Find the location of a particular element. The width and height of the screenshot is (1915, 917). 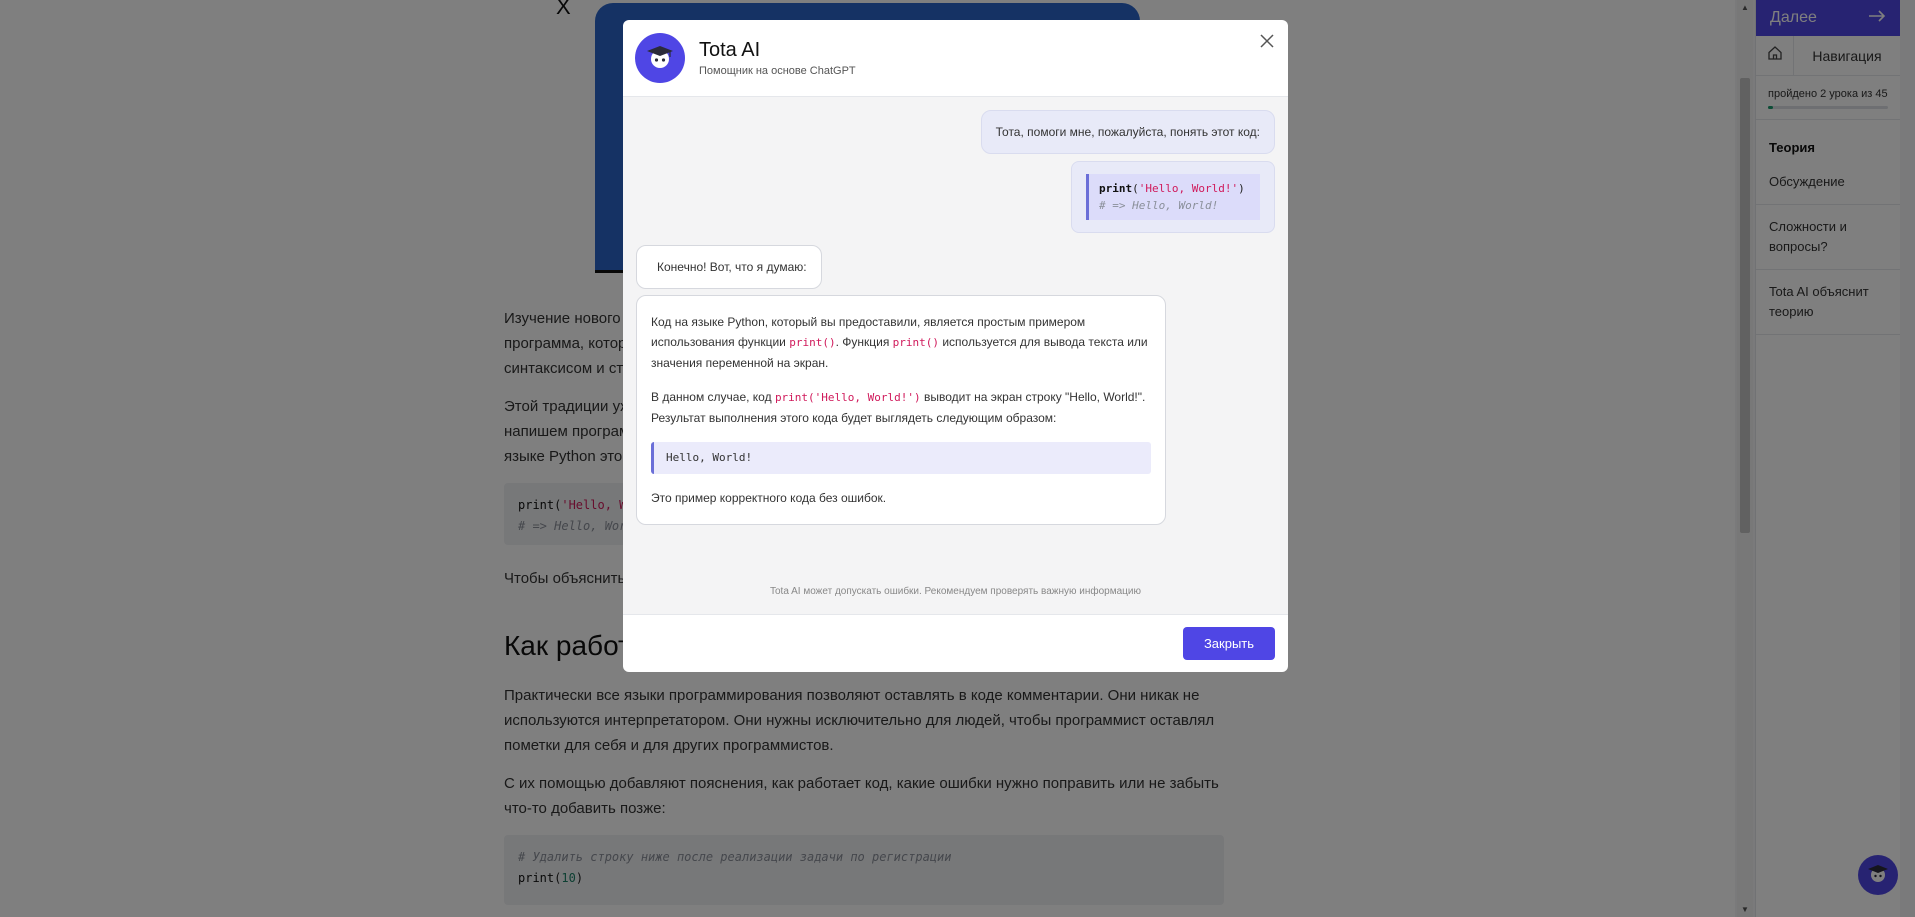

code-comment: # => Hello, World! is located at coordinates (1159, 205).